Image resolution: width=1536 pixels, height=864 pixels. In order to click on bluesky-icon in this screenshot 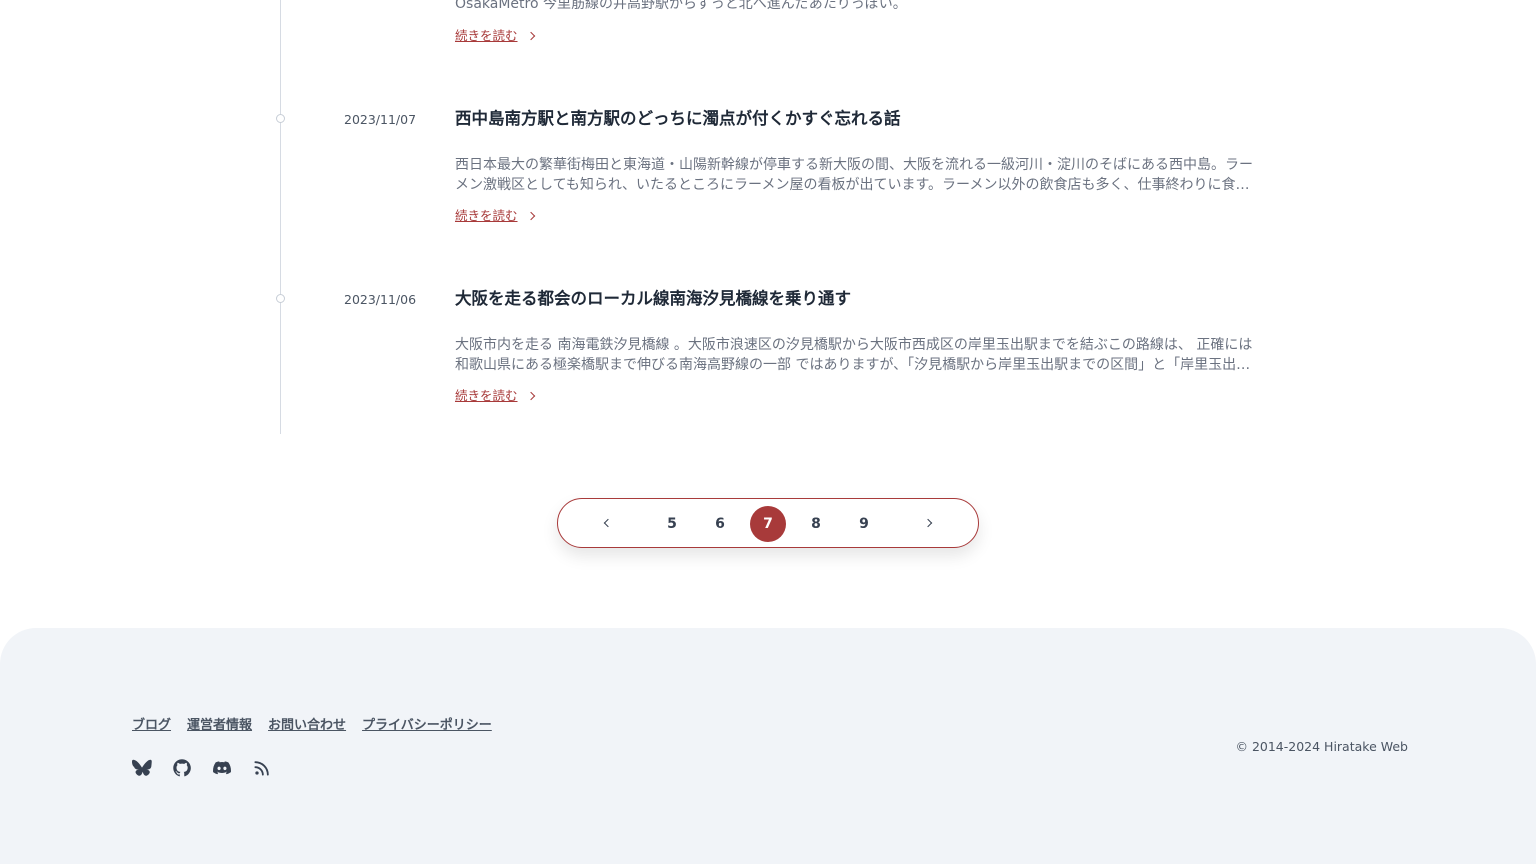, I will do `click(142, 768)`.